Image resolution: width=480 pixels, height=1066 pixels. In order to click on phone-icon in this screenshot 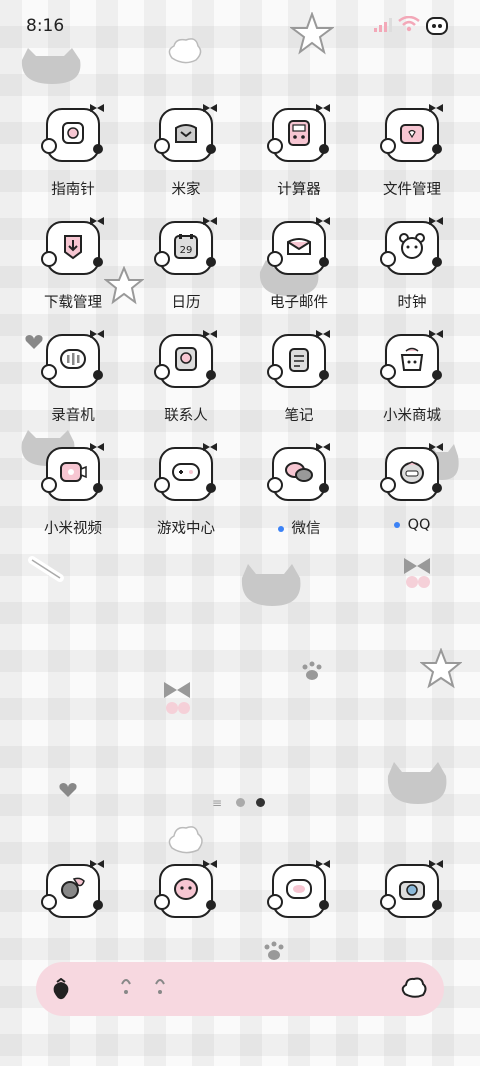, I will do `click(73, 891)`.